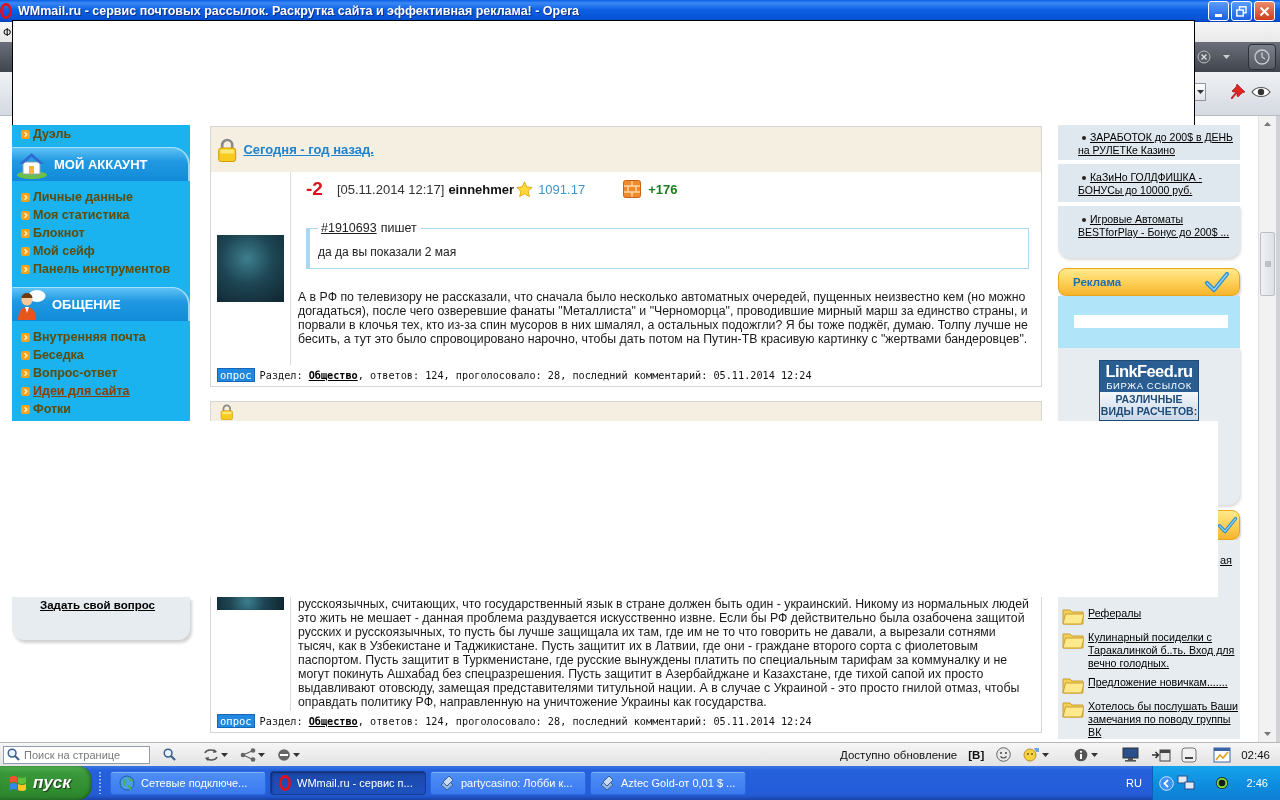 The width and height of the screenshot is (1280, 800). I want to click on chart-window-icon, so click(1222, 754).